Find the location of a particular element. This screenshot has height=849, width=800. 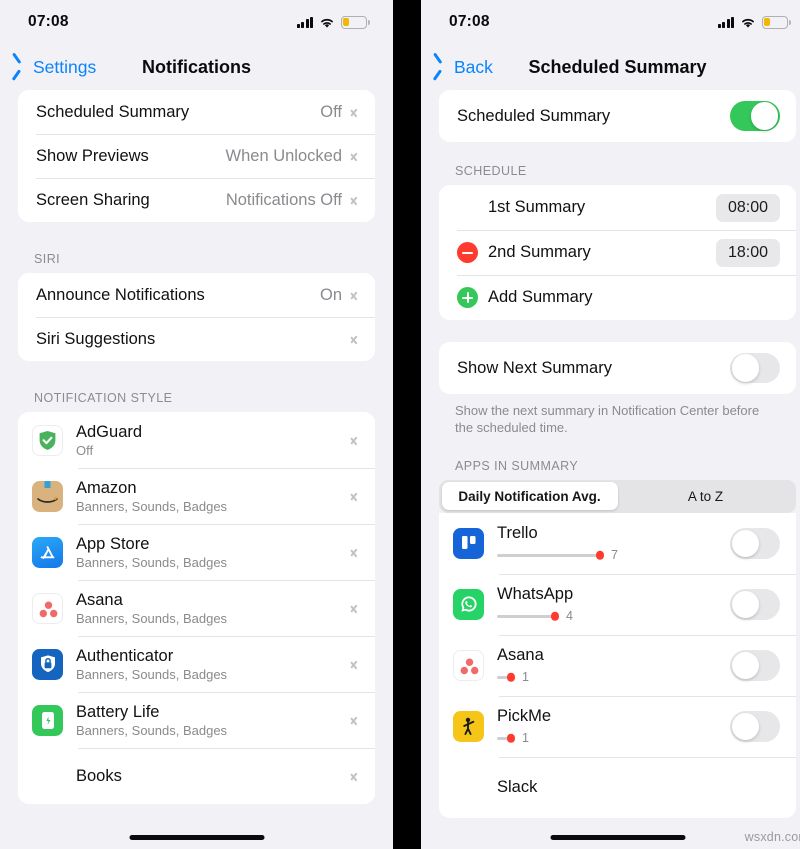

app-subtitle: Off is located at coordinates (85, 450).